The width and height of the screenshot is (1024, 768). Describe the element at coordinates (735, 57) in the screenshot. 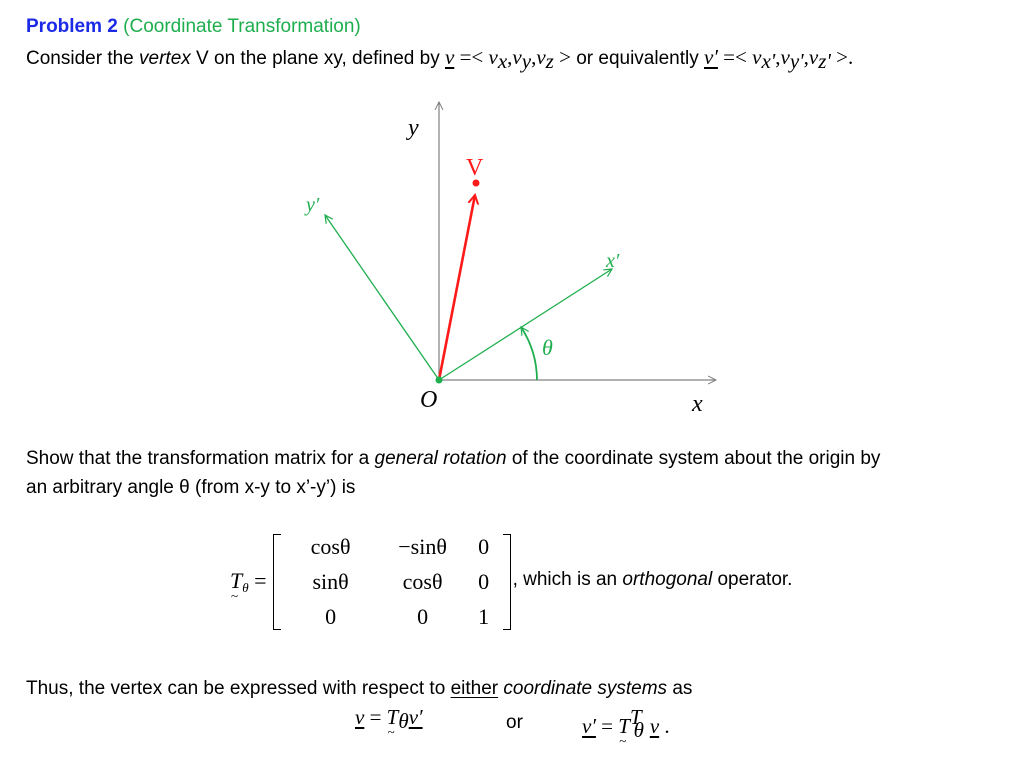

I see `eq2-open: =<` at that location.